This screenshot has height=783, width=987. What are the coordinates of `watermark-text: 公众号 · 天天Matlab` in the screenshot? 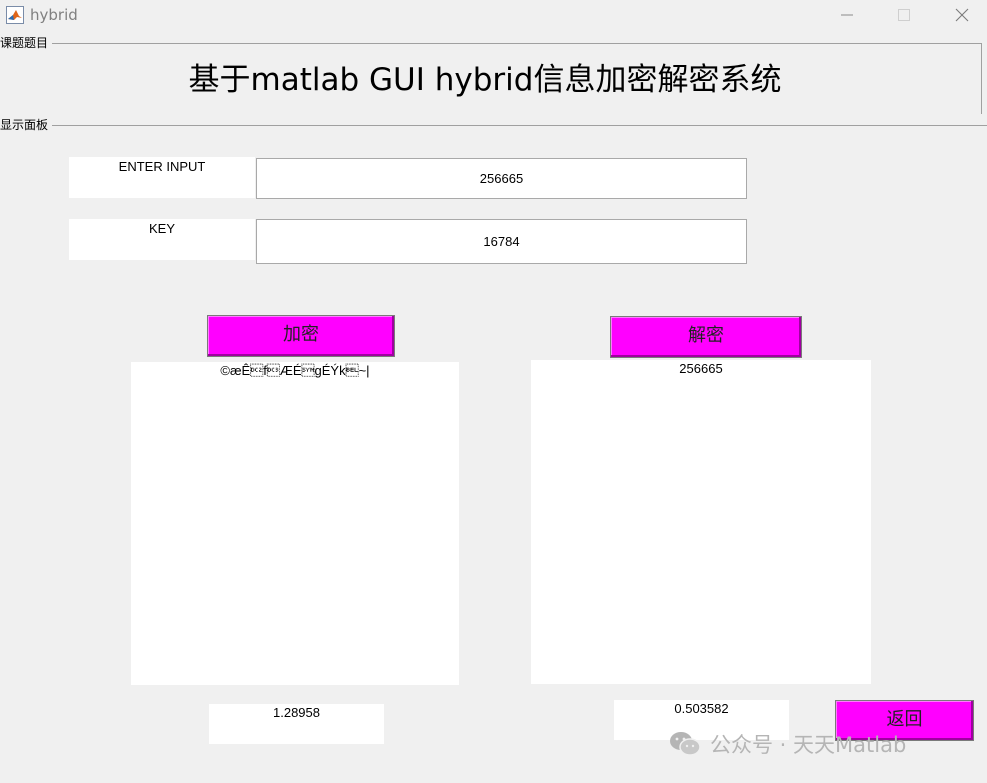 It's located at (808, 745).